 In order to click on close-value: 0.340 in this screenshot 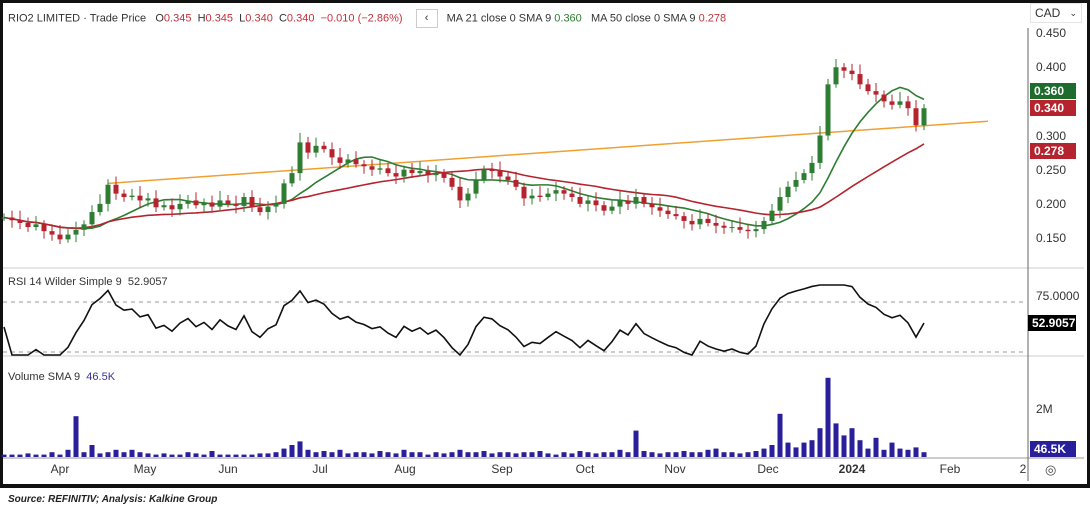, I will do `click(300, 18)`.